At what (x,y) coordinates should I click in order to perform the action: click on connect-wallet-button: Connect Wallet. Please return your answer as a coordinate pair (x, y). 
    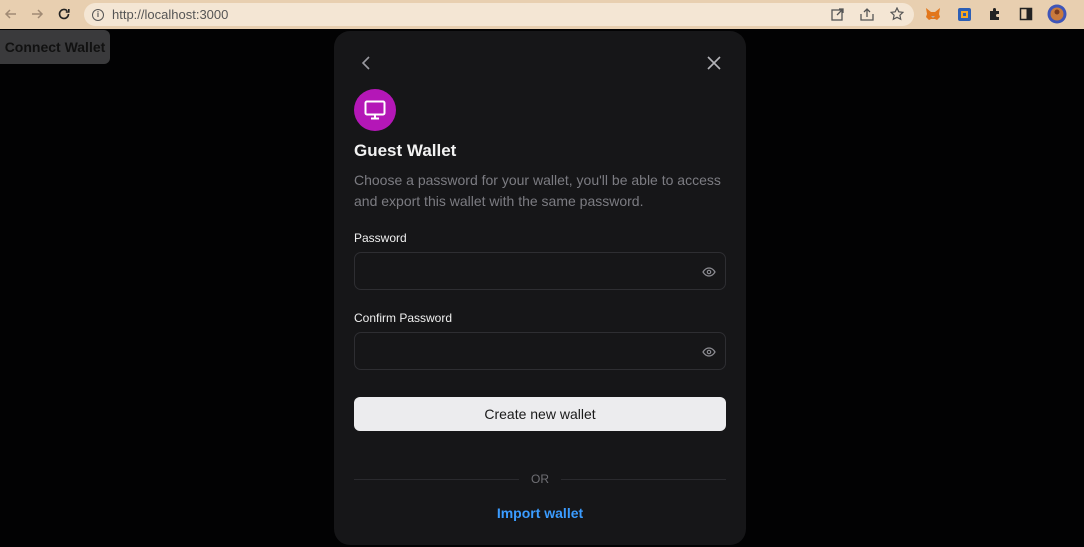
    Looking at the image, I should click on (55, 47).